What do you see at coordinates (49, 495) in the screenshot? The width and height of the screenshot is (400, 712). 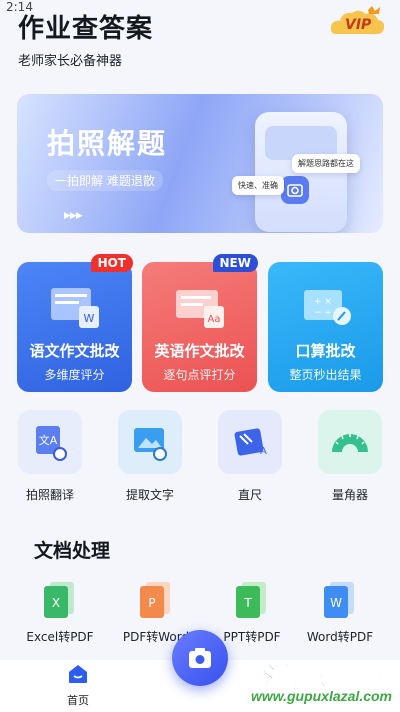 I see `tool-label: 拍照翻译` at bounding box center [49, 495].